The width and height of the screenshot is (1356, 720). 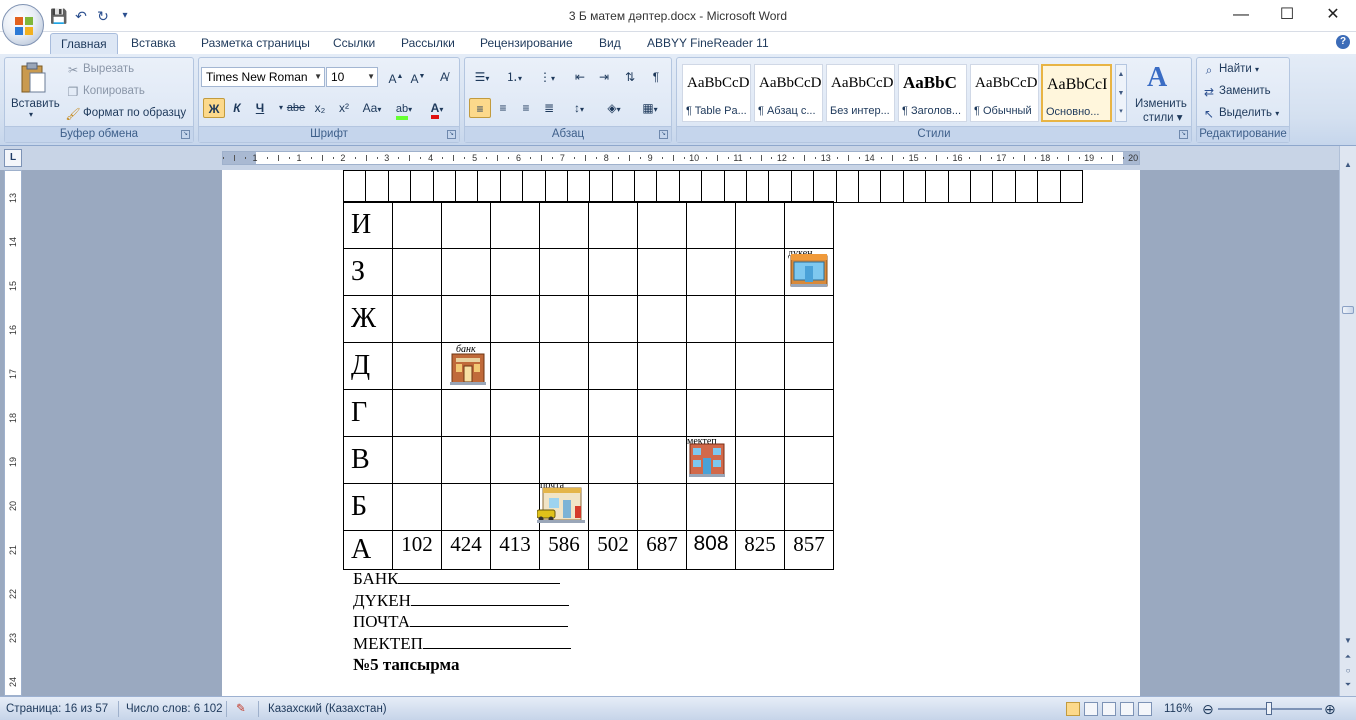 What do you see at coordinates (1121, 112) in the screenshot?
I see `more-styles-icon: ▾` at bounding box center [1121, 112].